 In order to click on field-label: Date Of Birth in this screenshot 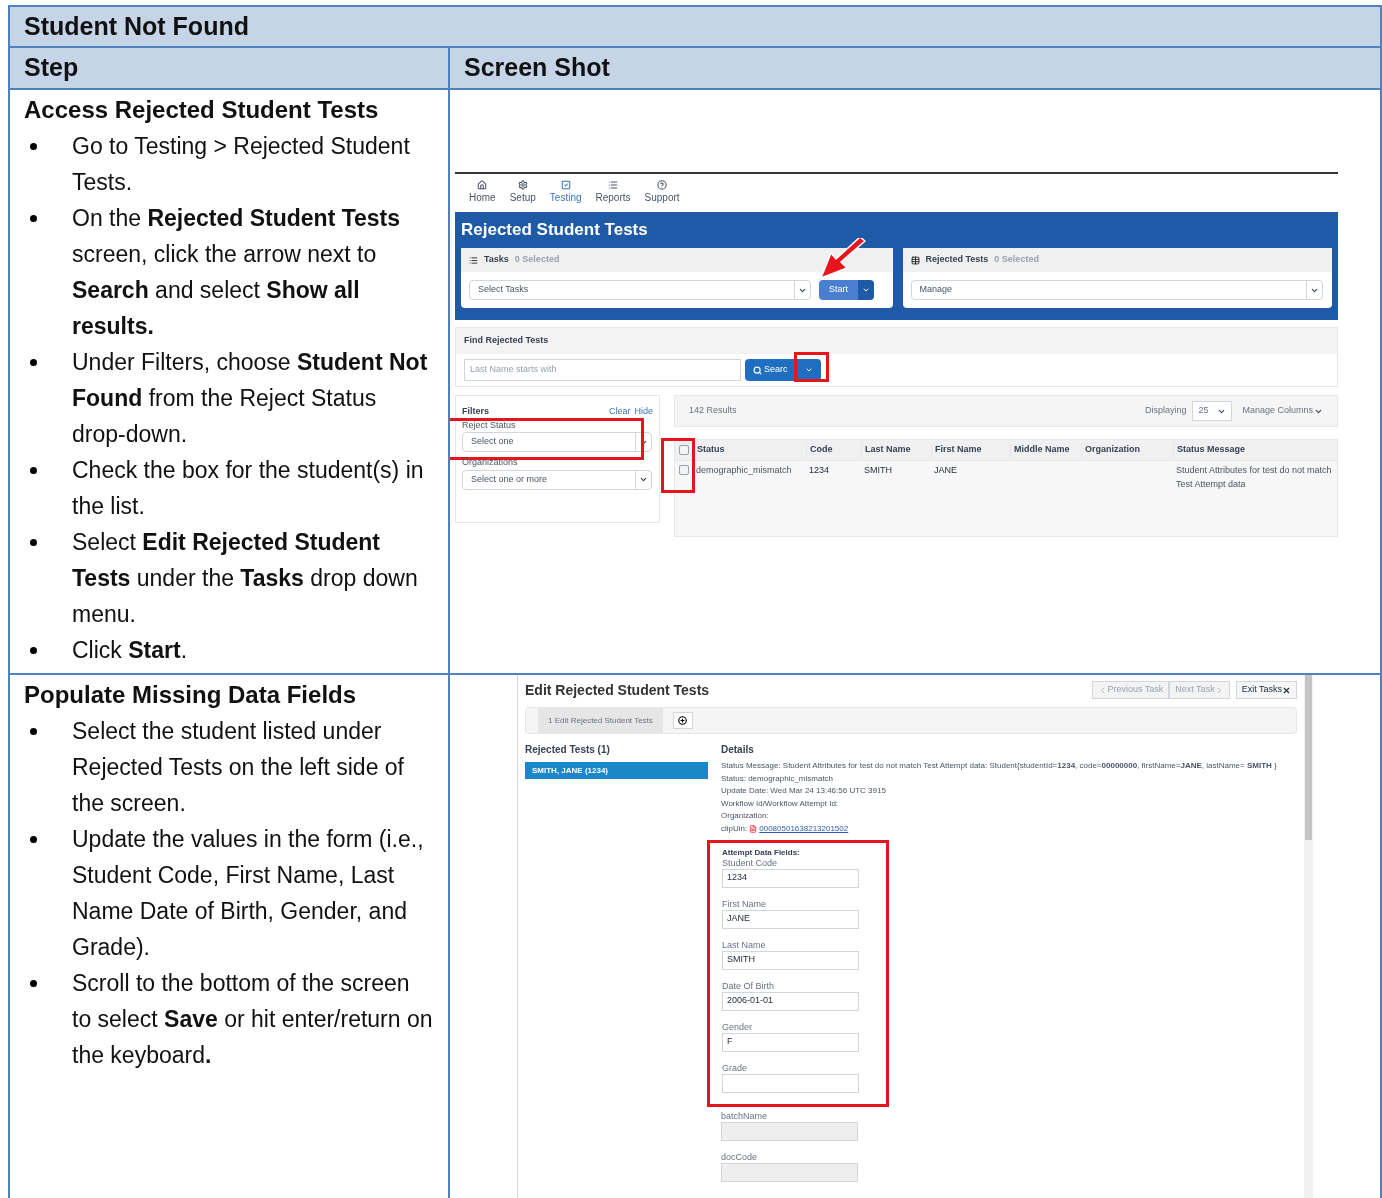, I will do `click(749, 986)`.